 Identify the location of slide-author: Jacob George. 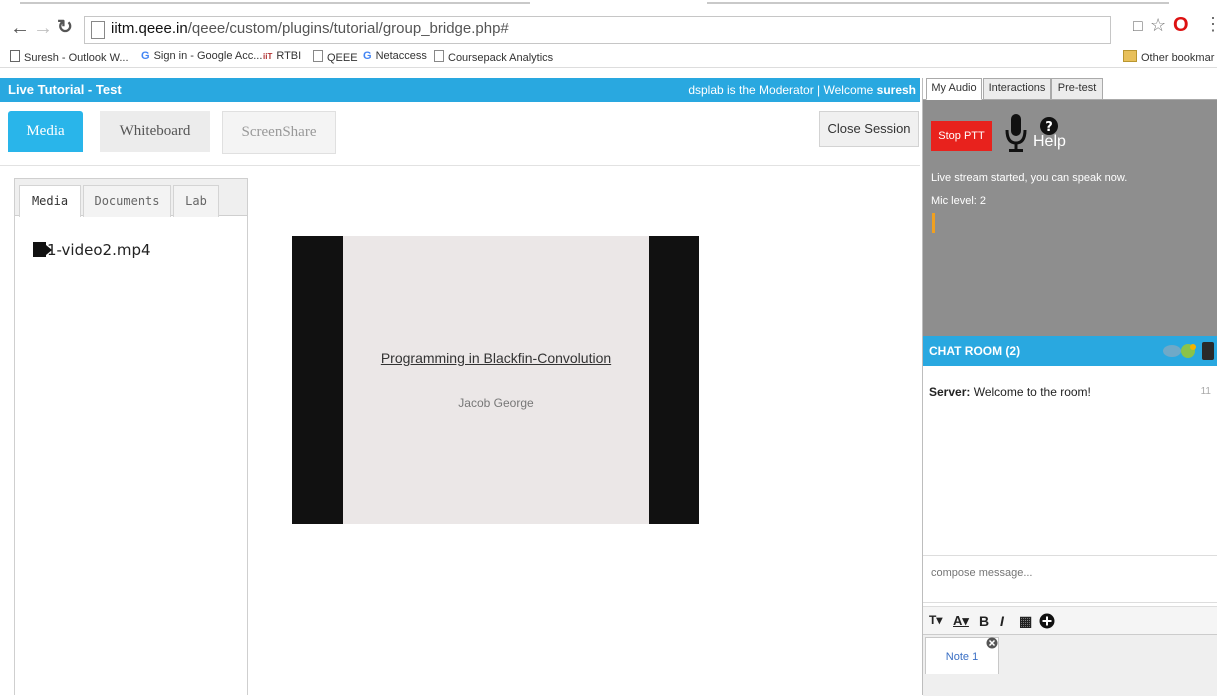
(496, 403).